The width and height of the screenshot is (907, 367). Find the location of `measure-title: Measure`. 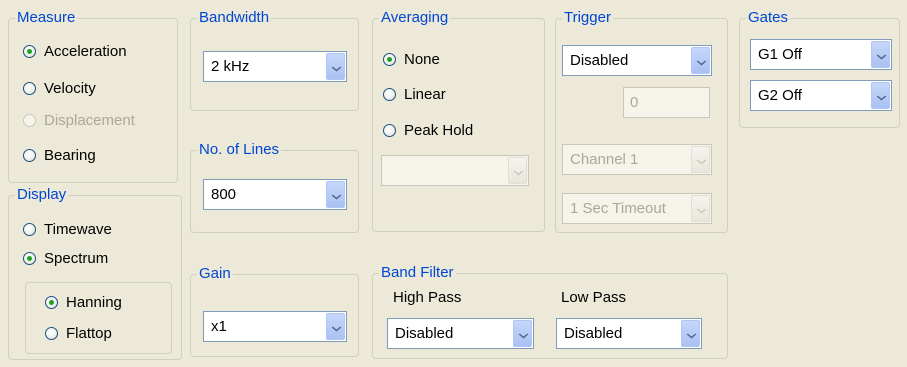

measure-title: Measure is located at coordinates (46, 18).